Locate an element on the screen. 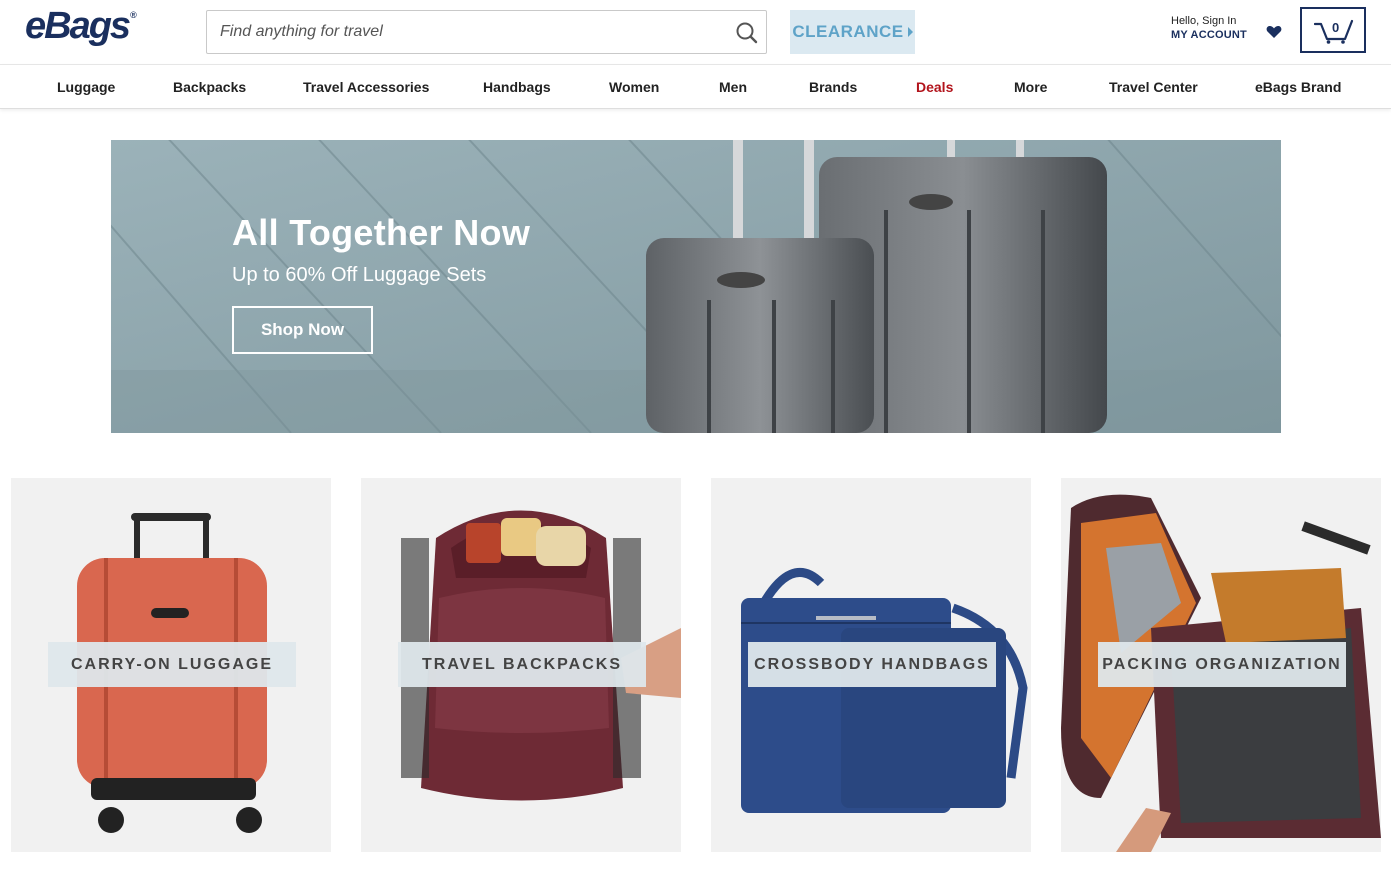 This screenshot has height=877, width=1391. category-label-crossbody: CROSSBODY HANDBAGS is located at coordinates (872, 664).